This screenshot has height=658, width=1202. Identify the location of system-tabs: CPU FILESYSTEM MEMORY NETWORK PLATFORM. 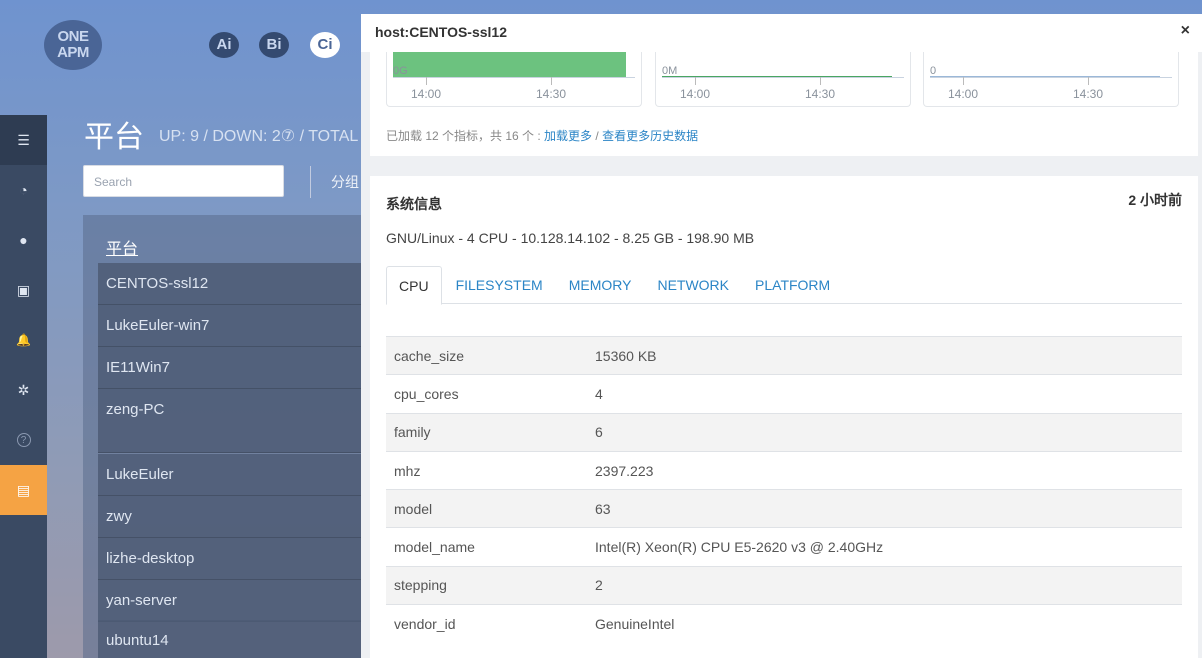
(784, 285).